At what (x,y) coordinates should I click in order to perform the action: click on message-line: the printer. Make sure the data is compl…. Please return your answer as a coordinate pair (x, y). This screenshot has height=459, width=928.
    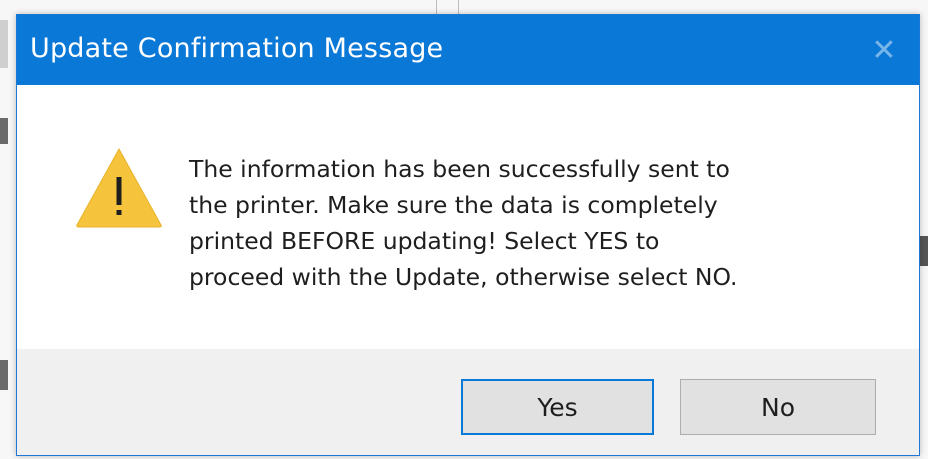
    Looking at the image, I should click on (453, 205).